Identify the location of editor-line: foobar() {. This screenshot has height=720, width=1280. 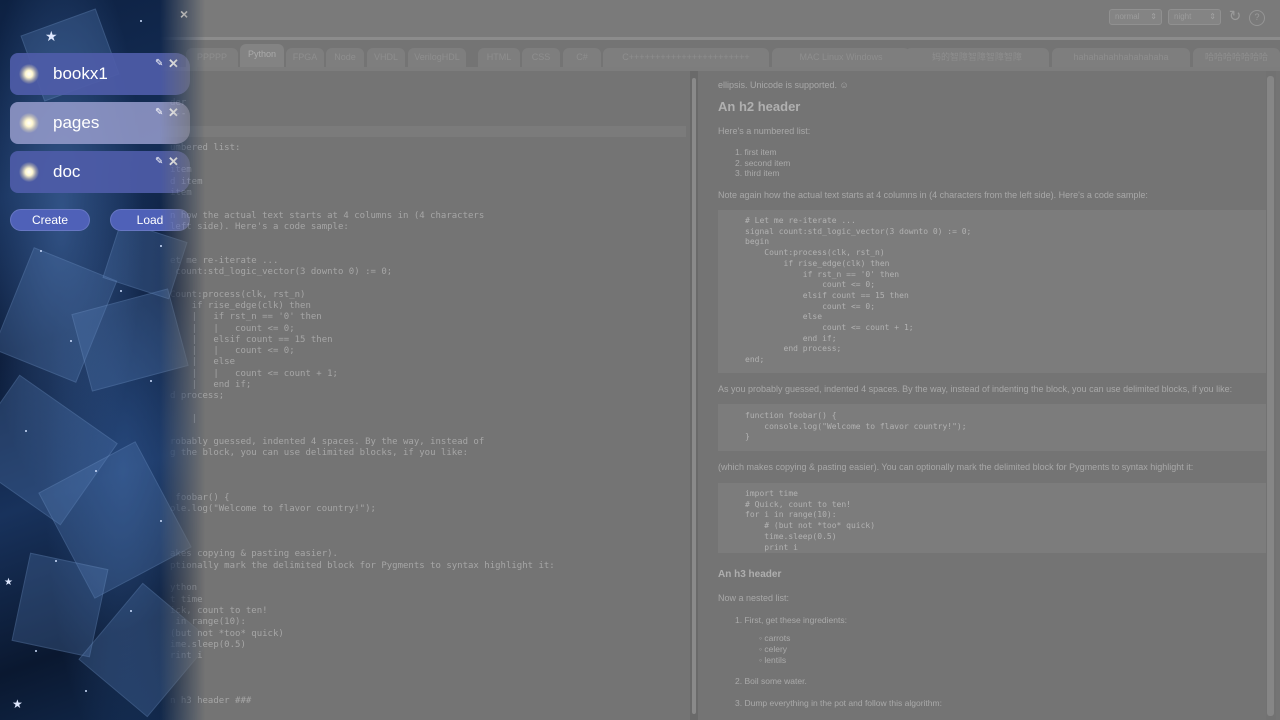
(202, 497).